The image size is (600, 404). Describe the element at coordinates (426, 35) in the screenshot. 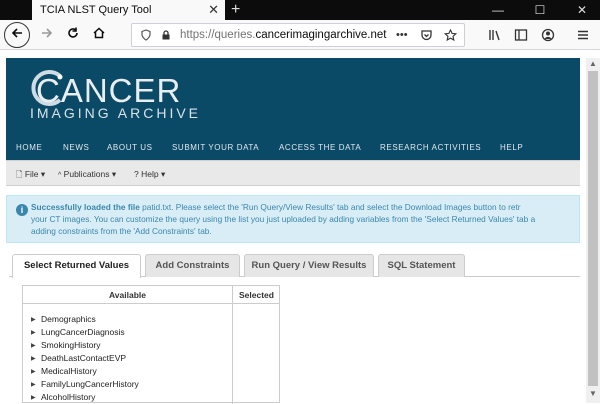

I see `pocket-icon` at that location.